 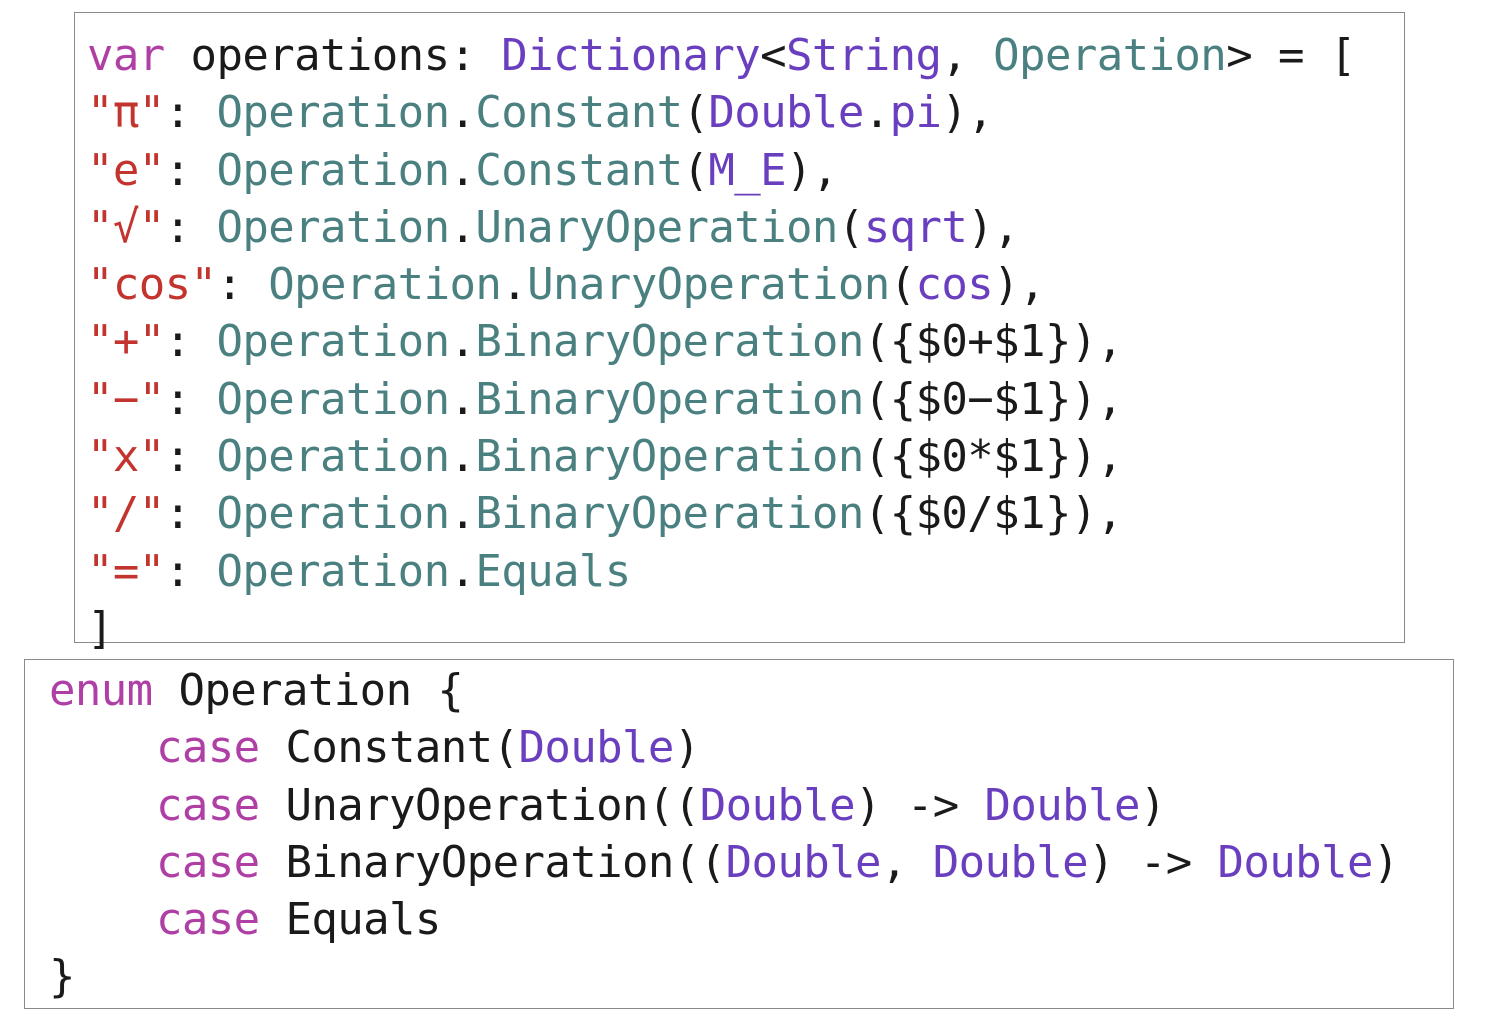 I want to click on code-token-type: M_E, so click(x=747, y=170).